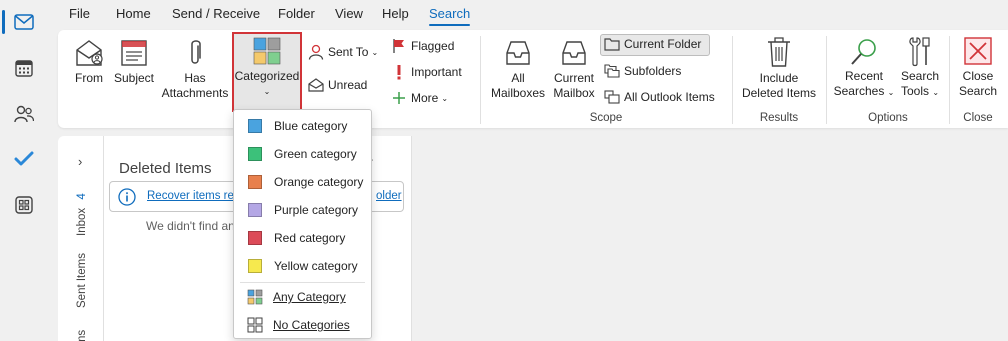 This screenshot has width=1008, height=341. Describe the element at coordinates (779, 118) in the screenshot. I see `results-group-label: Results` at that location.